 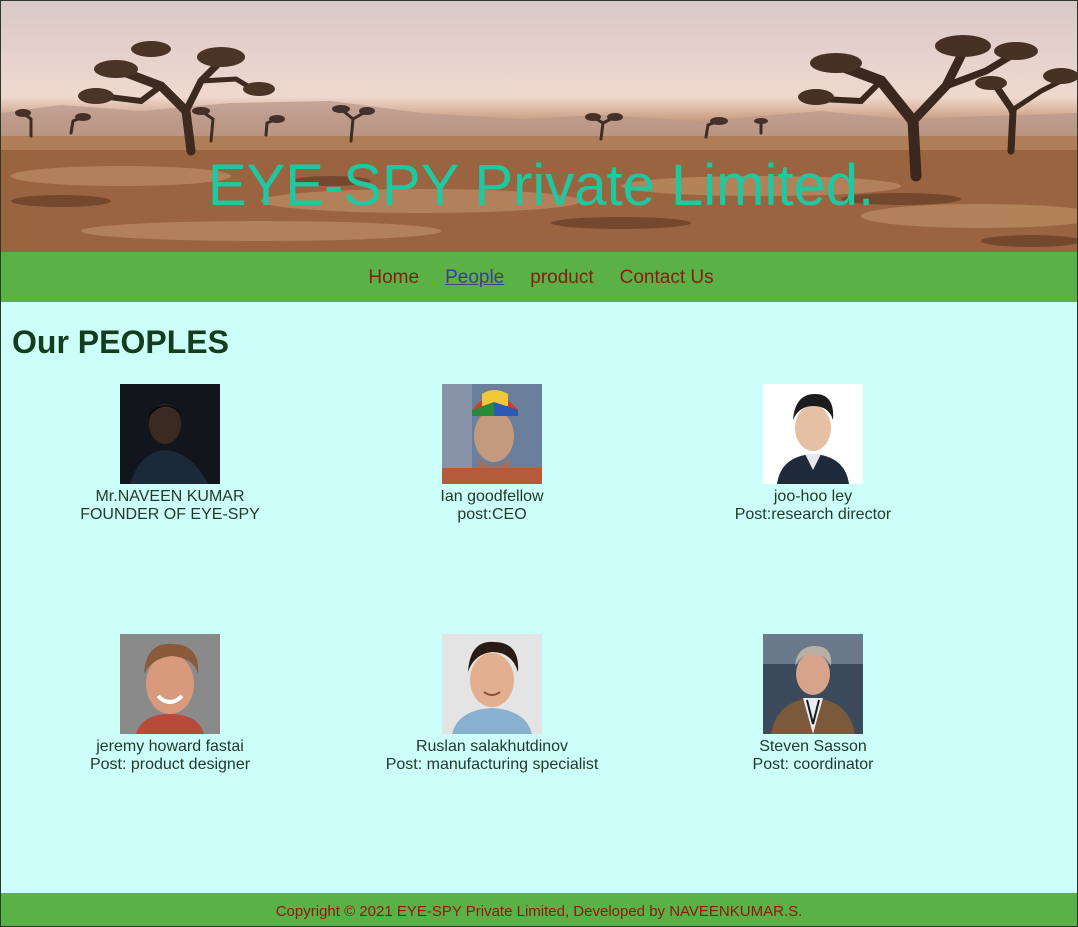 I want to click on person-role: Post: product designer, so click(x=170, y=764).